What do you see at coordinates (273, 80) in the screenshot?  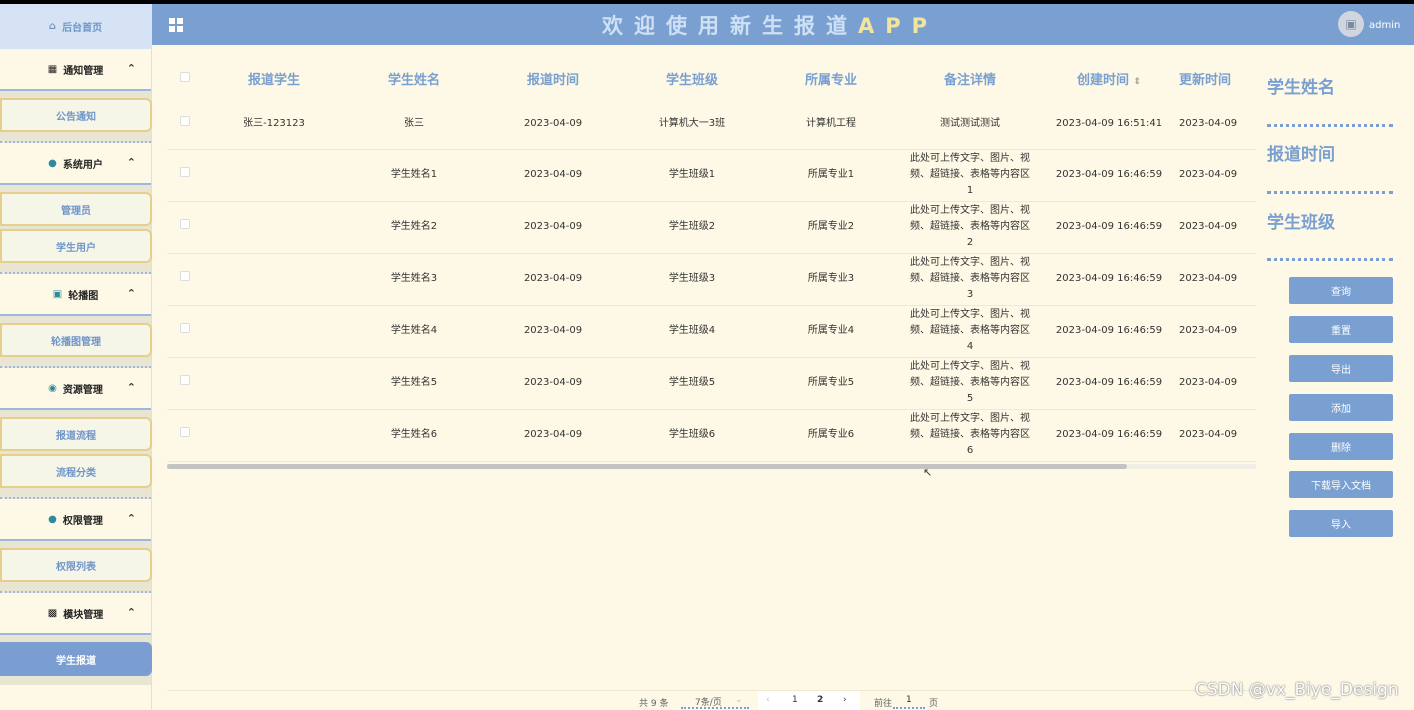 I see `column-header: 报道学生` at bounding box center [273, 80].